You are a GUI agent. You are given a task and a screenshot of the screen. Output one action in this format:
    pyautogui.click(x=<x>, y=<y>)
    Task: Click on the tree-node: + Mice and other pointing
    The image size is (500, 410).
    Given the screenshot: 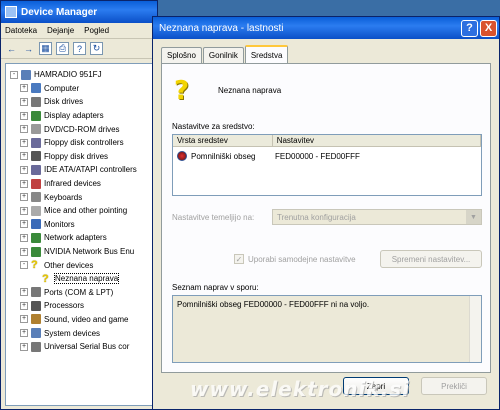 What is the action you would take?
    pyautogui.click(x=82, y=211)
    